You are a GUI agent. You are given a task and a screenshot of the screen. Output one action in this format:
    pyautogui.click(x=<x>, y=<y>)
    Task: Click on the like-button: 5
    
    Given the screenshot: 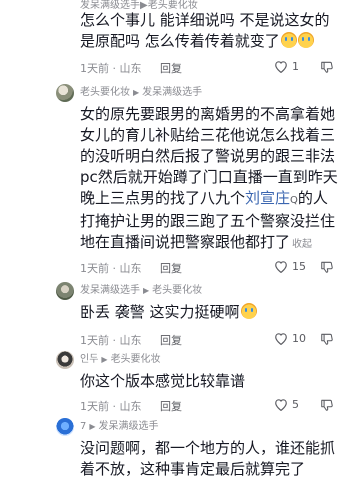 What is the action you would take?
    pyautogui.click(x=294, y=405)
    